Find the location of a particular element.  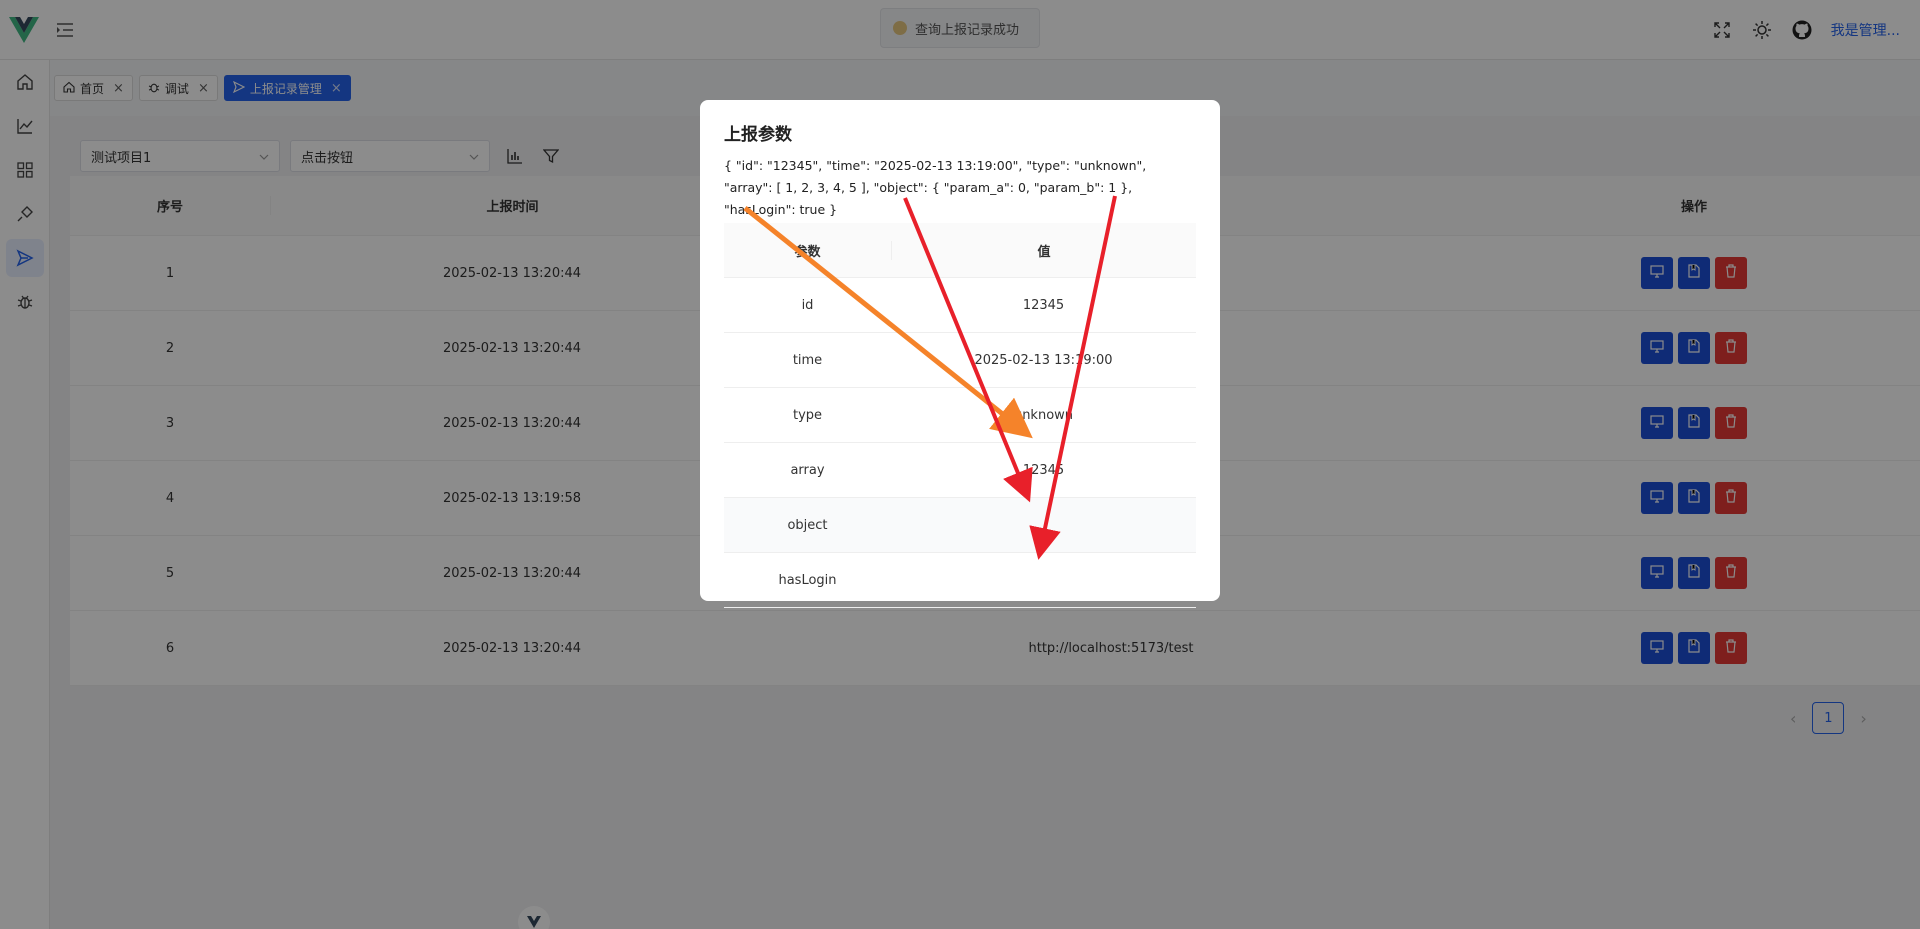

col-header-param: 参数 is located at coordinates (807, 252).